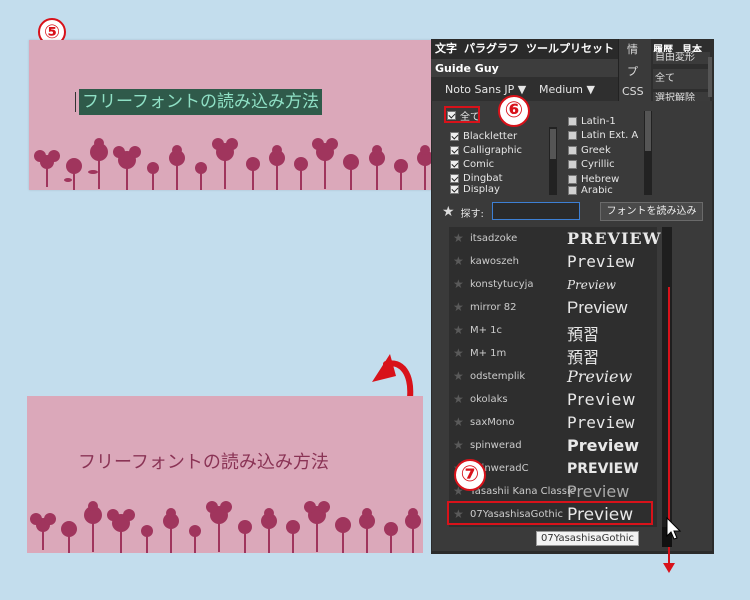  I want to click on side-item-info: 情, so click(632, 49).